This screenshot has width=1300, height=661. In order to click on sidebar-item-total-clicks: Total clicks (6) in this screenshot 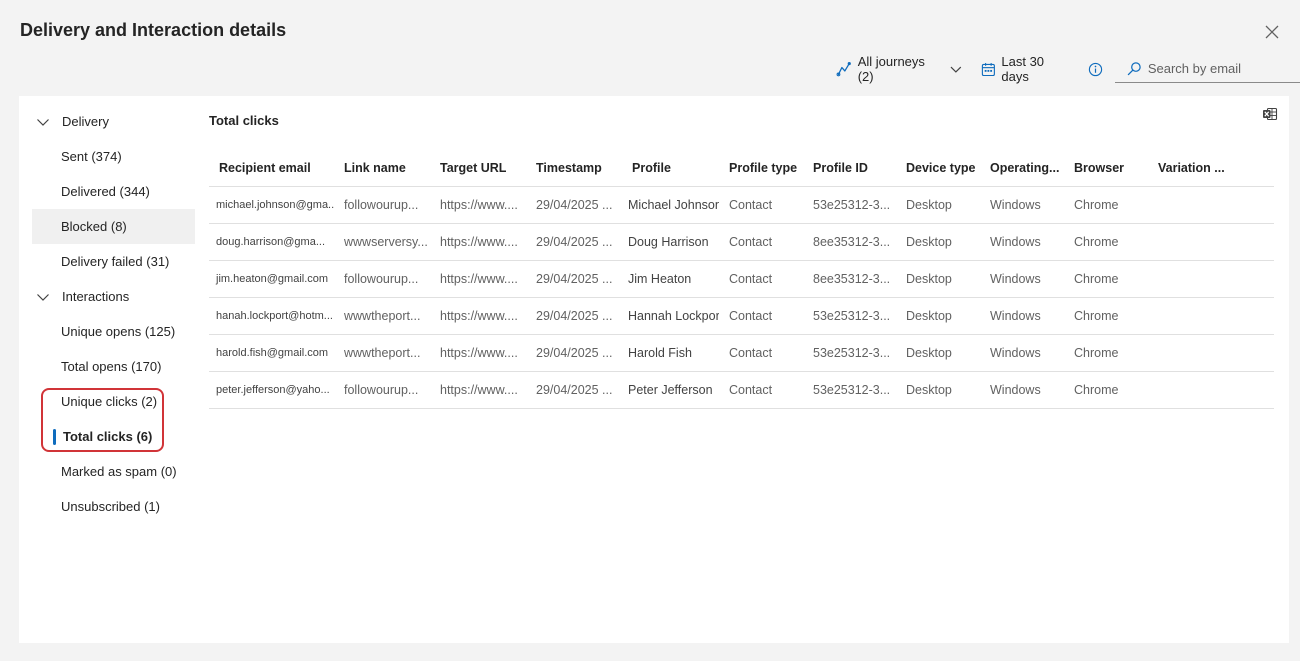, I will do `click(113, 436)`.